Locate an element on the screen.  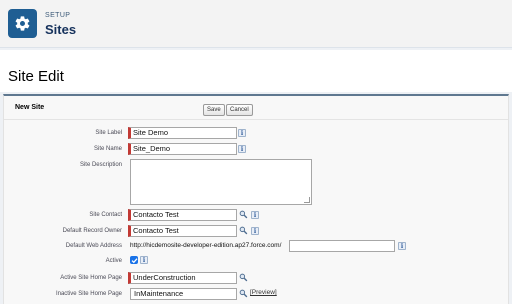
site-contact-label: Site Contact is located at coordinates (105, 215).